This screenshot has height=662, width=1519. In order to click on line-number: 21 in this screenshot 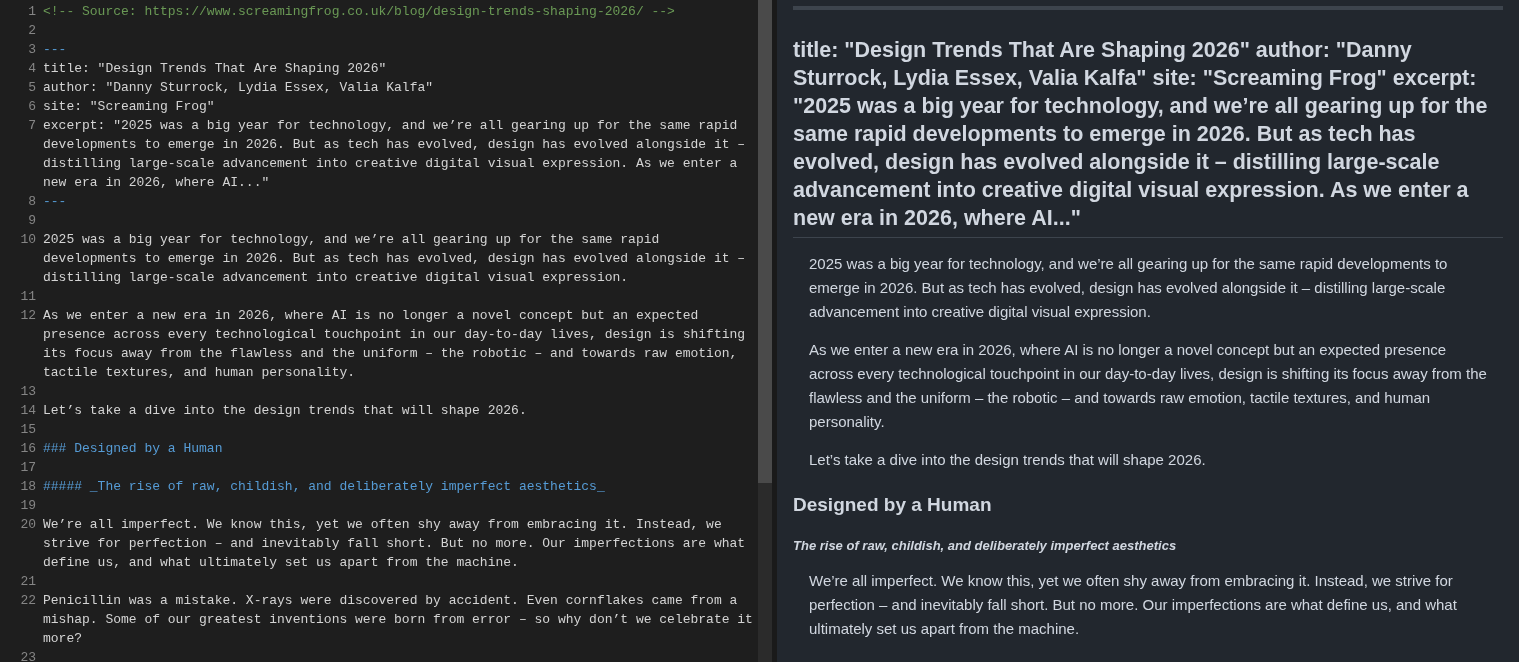, I will do `click(28, 582)`.